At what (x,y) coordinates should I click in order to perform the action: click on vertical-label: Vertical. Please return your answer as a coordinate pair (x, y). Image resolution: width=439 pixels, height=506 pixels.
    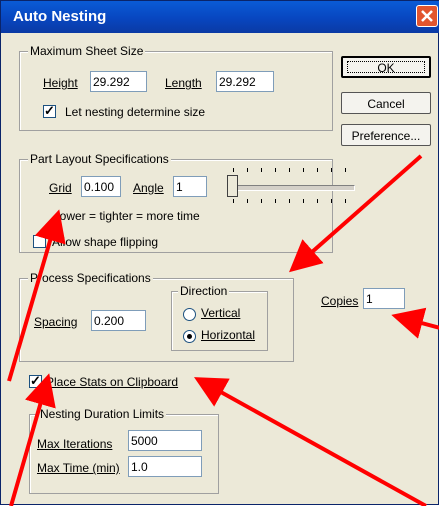
    Looking at the image, I should click on (221, 313).